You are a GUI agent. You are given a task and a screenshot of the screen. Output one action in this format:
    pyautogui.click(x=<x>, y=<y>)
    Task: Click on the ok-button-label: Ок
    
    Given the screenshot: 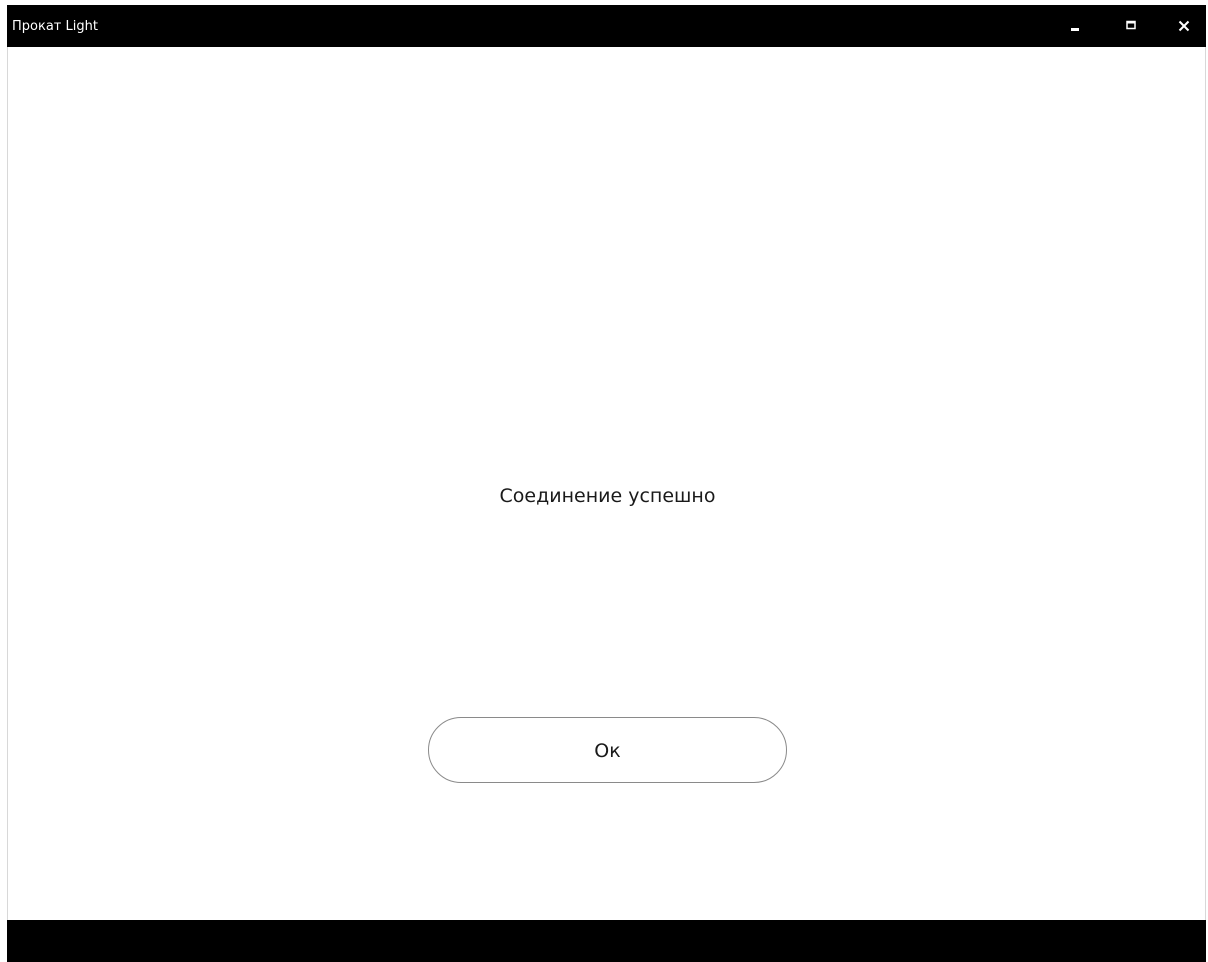 What is the action you would take?
    pyautogui.click(x=607, y=751)
    